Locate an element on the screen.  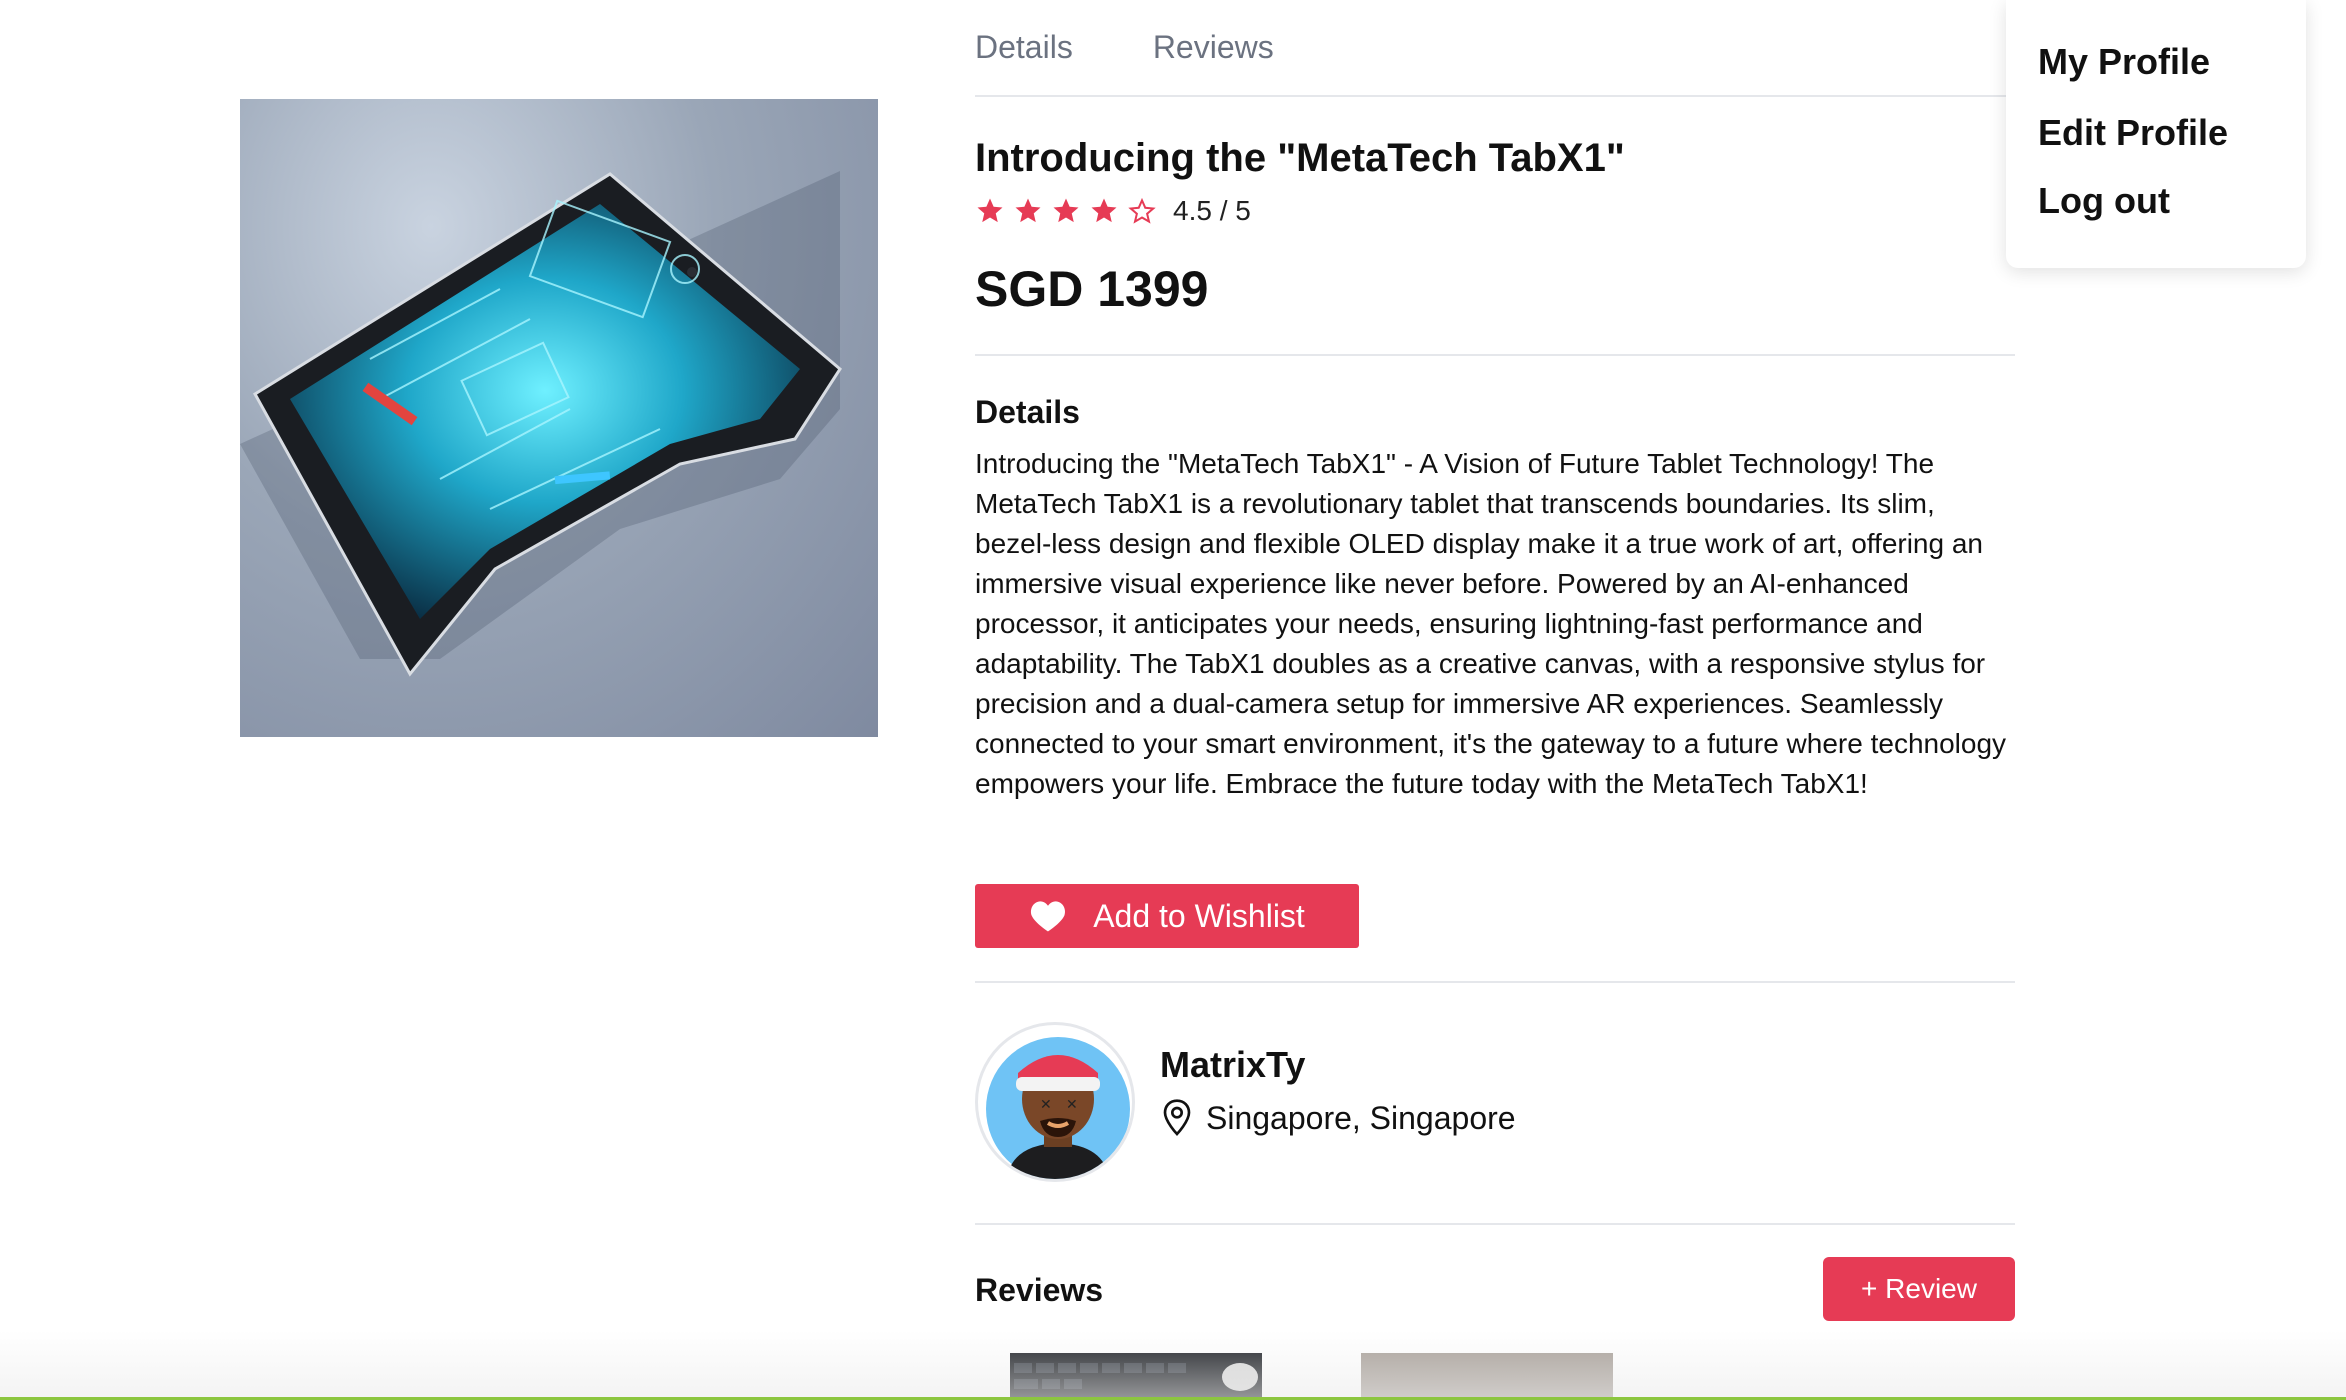
reviews-heading: Reviews is located at coordinates (1039, 1290).